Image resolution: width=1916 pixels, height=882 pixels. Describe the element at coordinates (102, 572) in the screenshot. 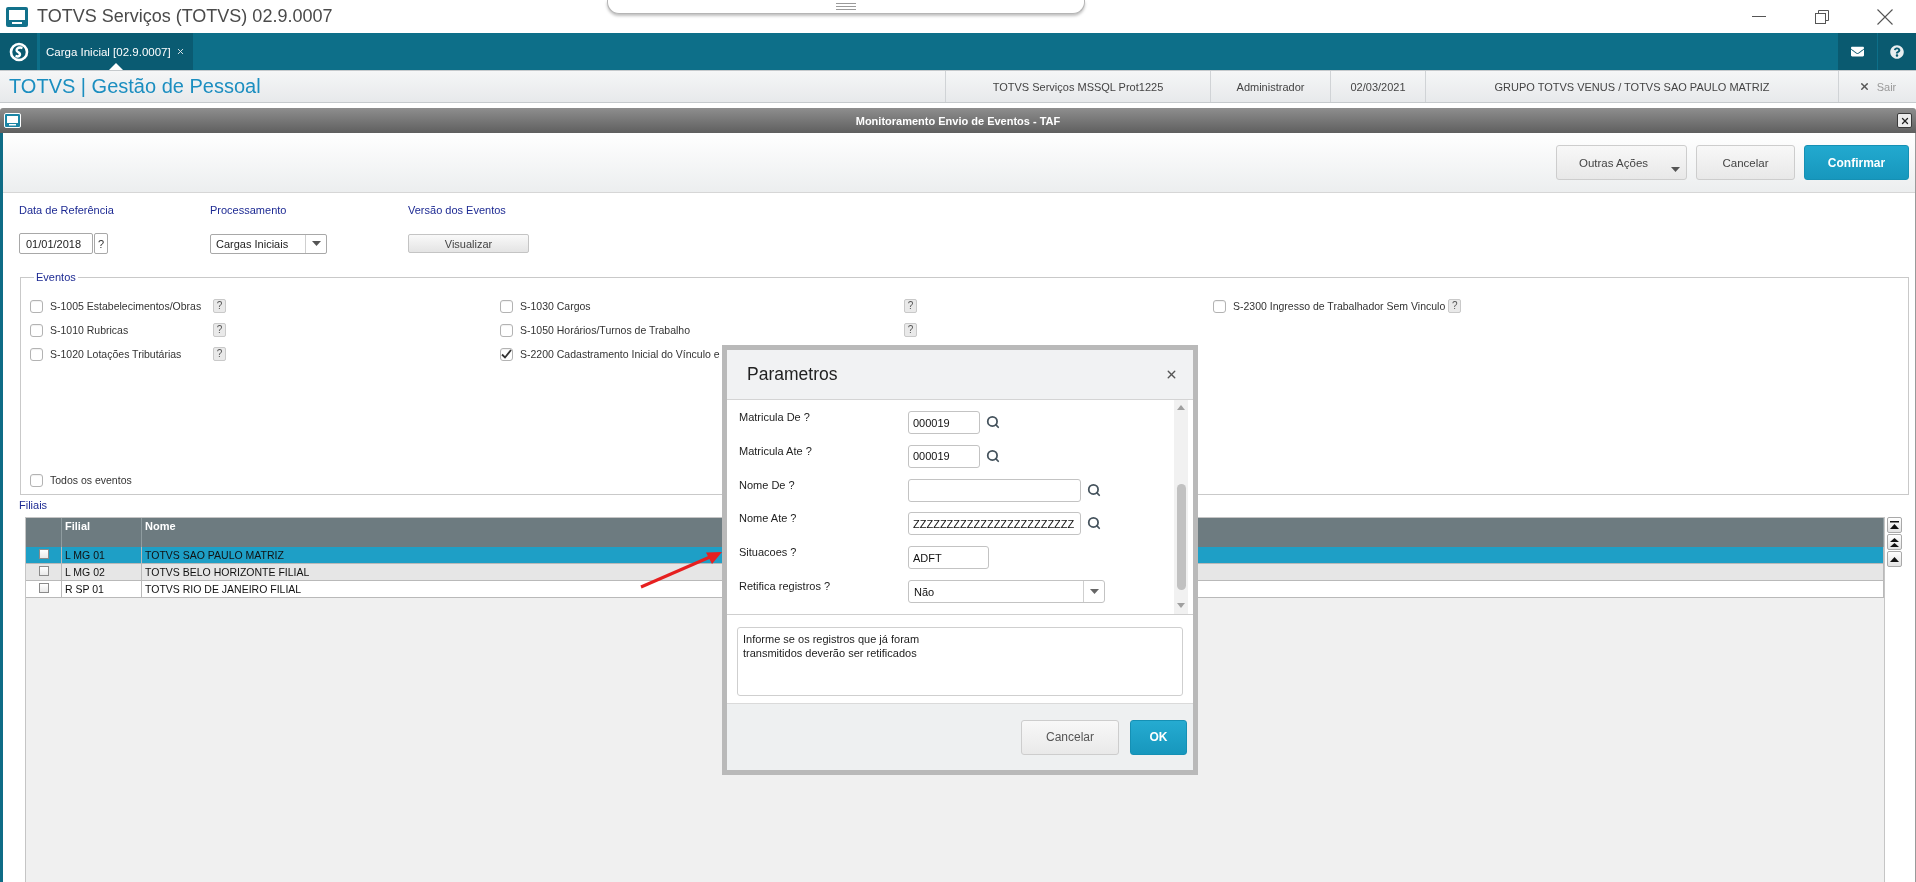

I see `table-cell: L MG 02` at that location.